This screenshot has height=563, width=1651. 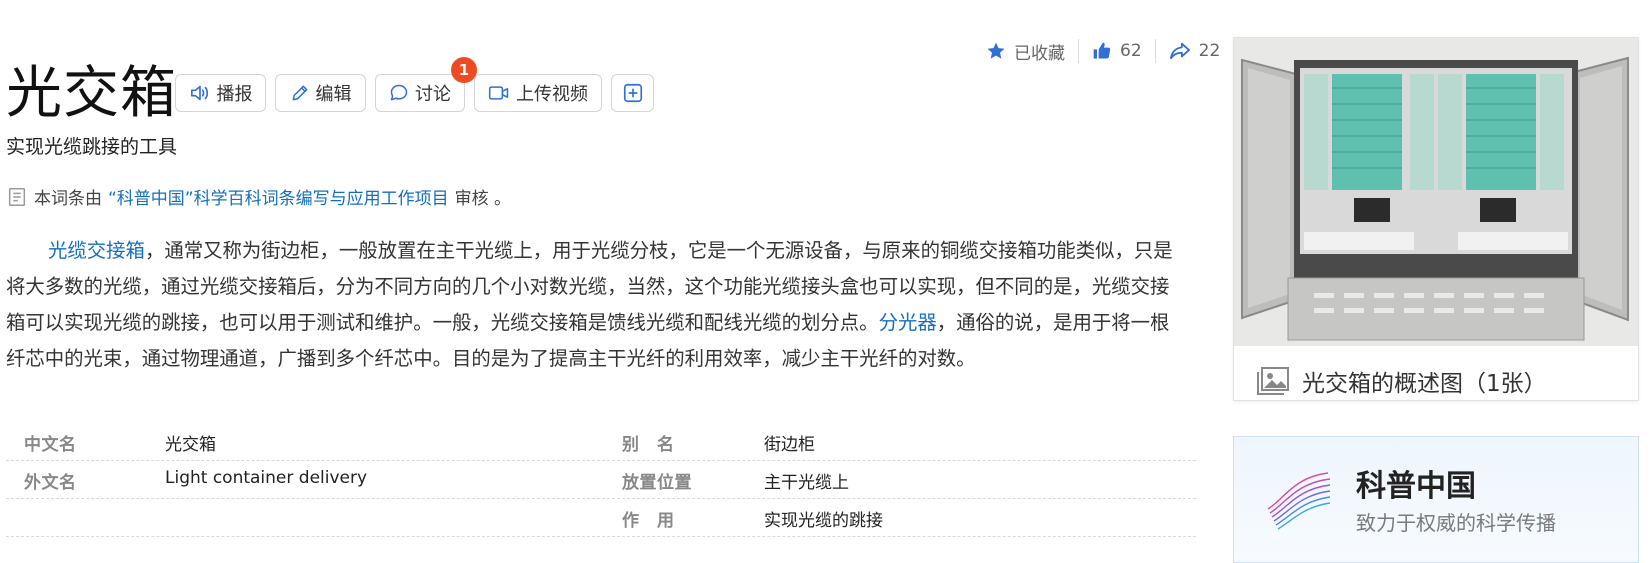 What do you see at coordinates (1424, 384) in the screenshot?
I see `image-caption-text: 光交箱的概述图（1张）` at bounding box center [1424, 384].